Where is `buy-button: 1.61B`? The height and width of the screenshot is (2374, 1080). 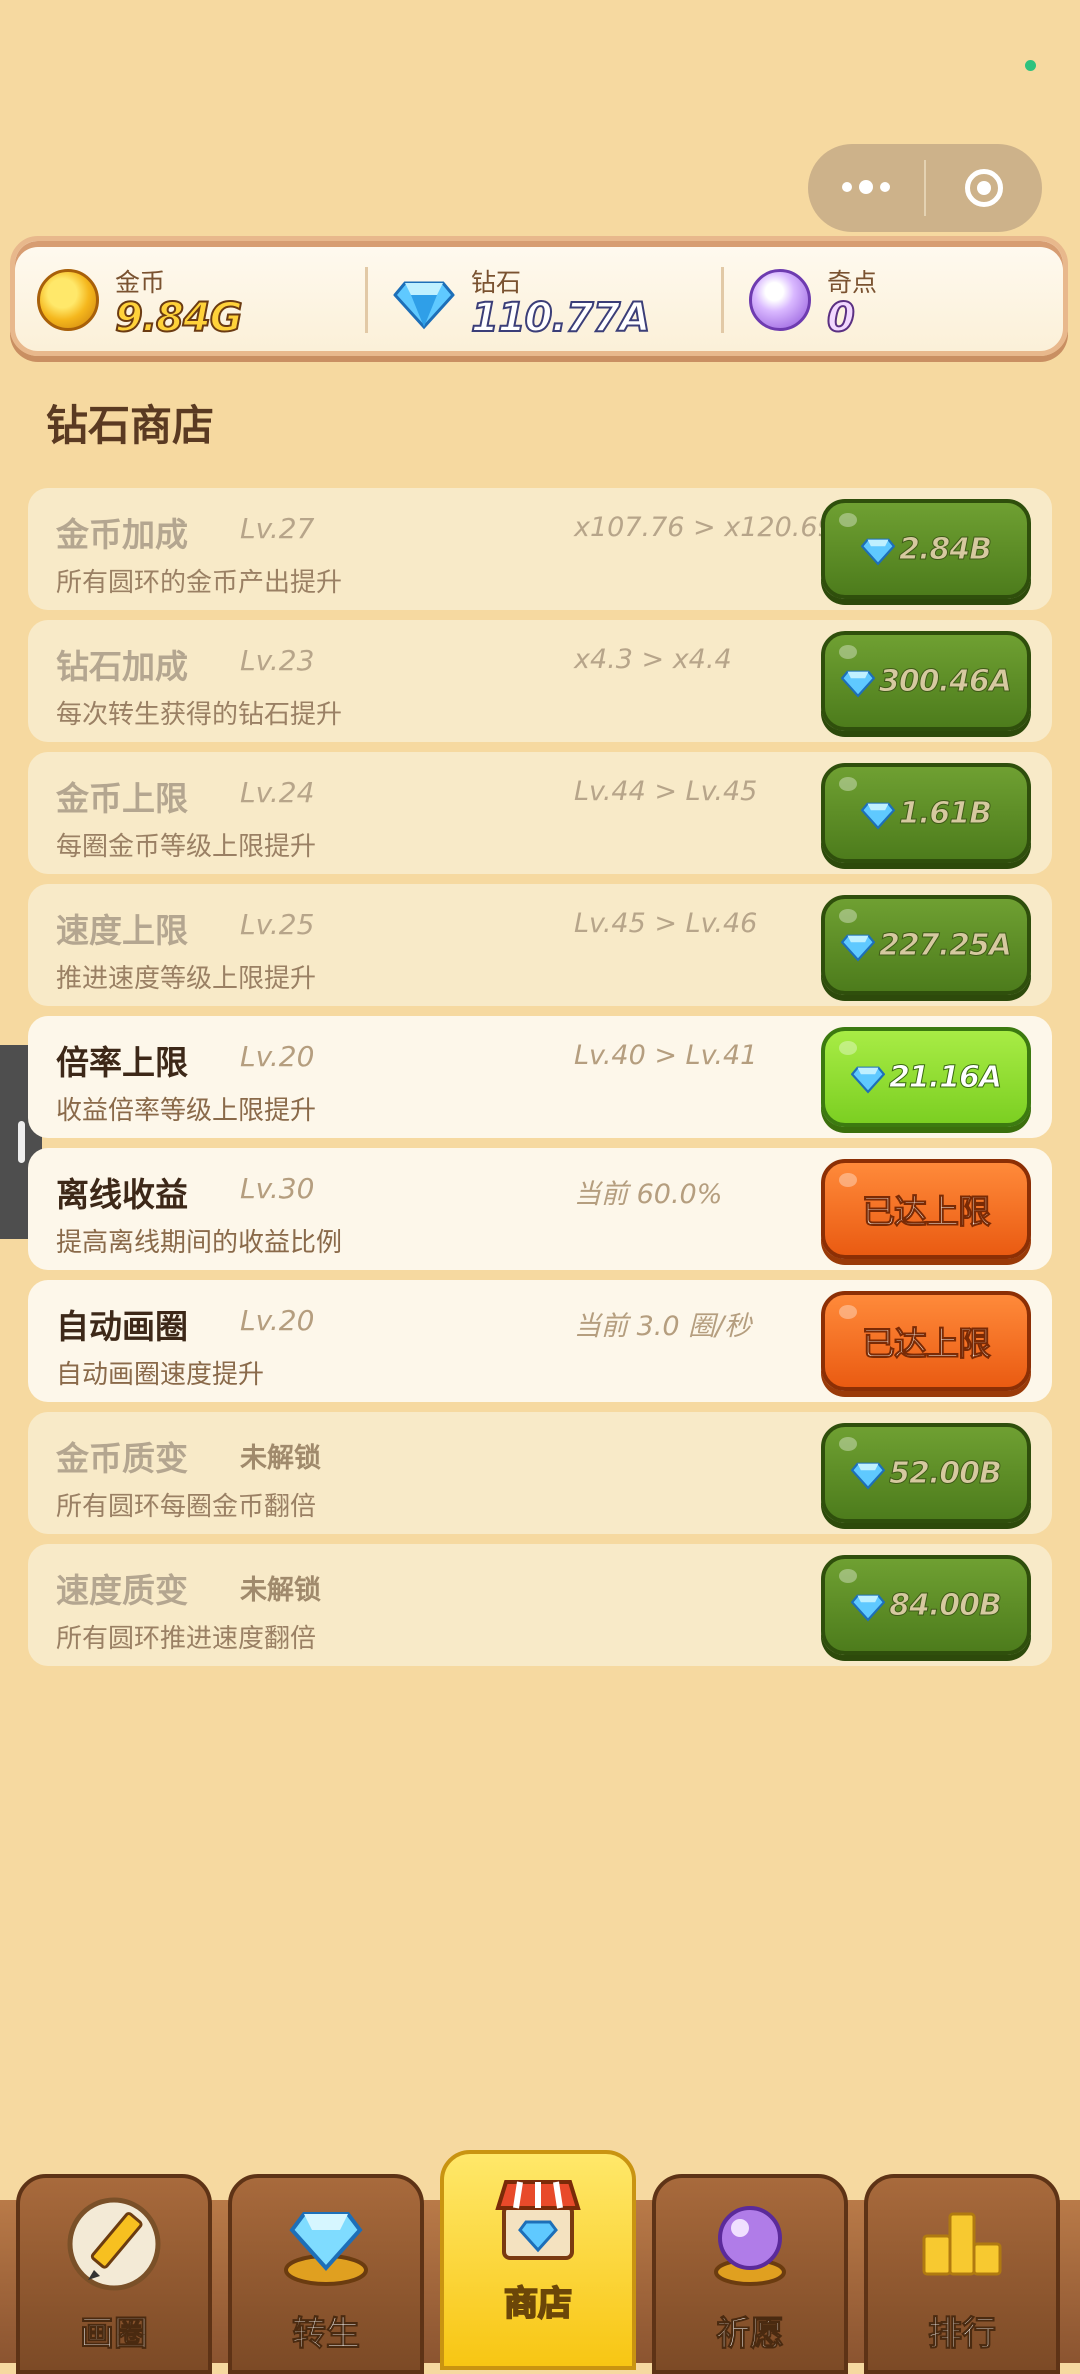 buy-button: 1.61B is located at coordinates (926, 813).